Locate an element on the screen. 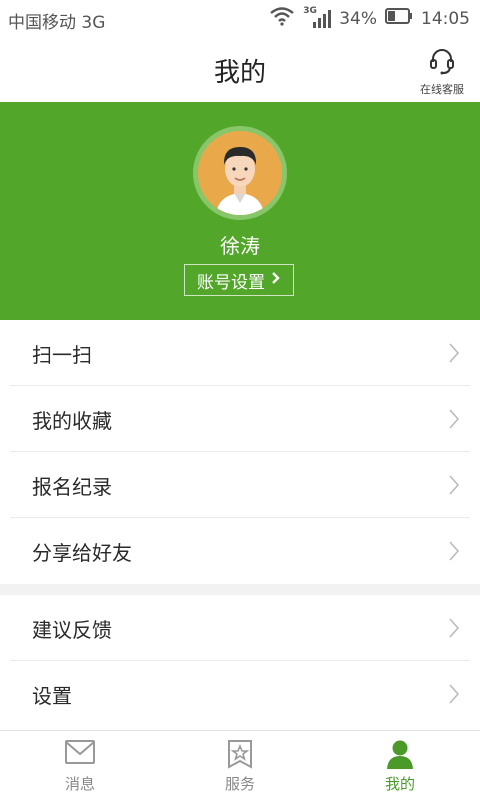 This screenshot has height=800, width=480. battery-percent: 34% is located at coordinates (358, 18).